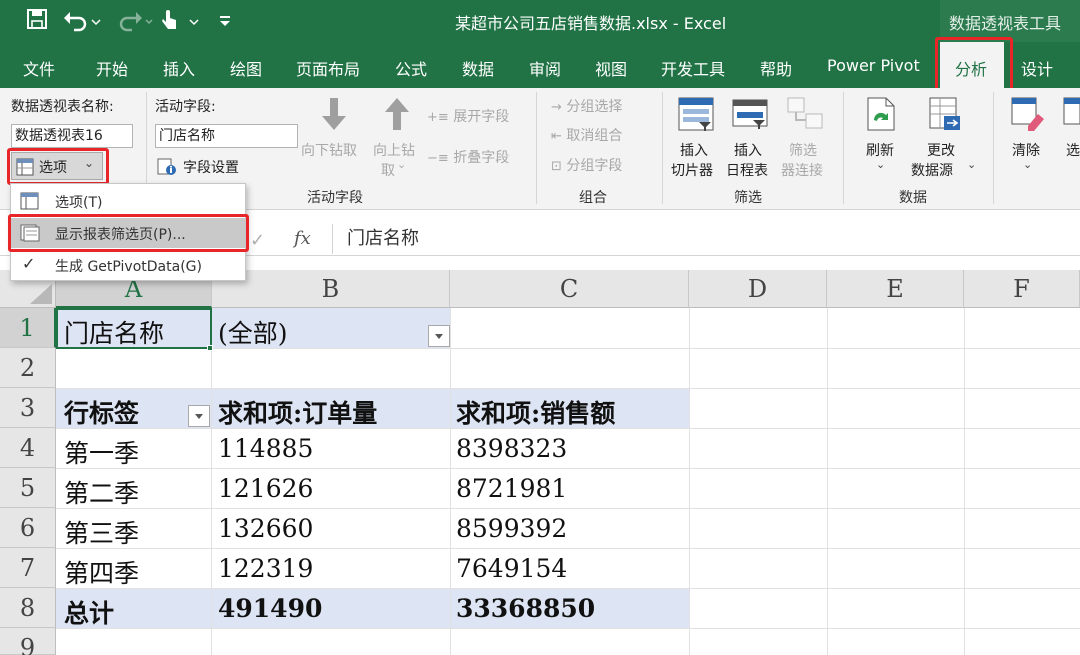 Image resolution: width=1080 pixels, height=655 pixels. What do you see at coordinates (128, 265) in the screenshot?
I see `menu-item-generate-getpivotdata: ✓ 生成 GetPivotData(G)` at bounding box center [128, 265].